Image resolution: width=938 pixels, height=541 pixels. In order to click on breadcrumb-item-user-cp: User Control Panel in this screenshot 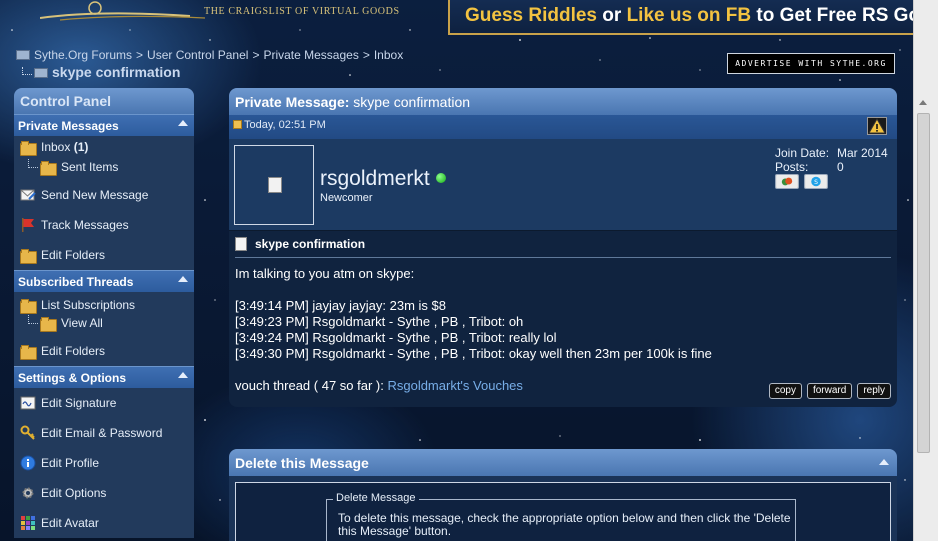, I will do `click(197, 55)`.